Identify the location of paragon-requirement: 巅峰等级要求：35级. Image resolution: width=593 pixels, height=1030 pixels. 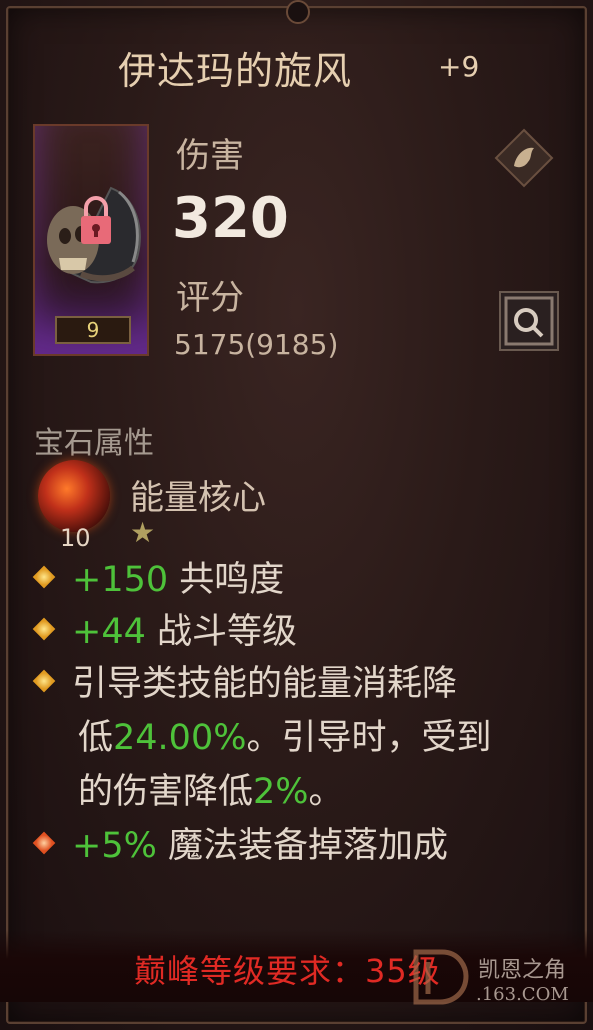
(287, 971).